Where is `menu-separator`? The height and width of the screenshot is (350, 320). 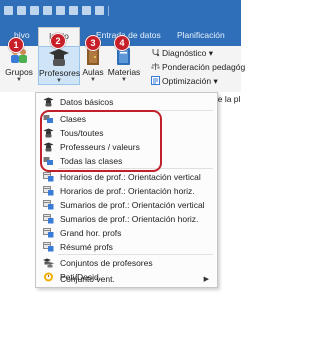 menu-separator is located at coordinates (135, 254).